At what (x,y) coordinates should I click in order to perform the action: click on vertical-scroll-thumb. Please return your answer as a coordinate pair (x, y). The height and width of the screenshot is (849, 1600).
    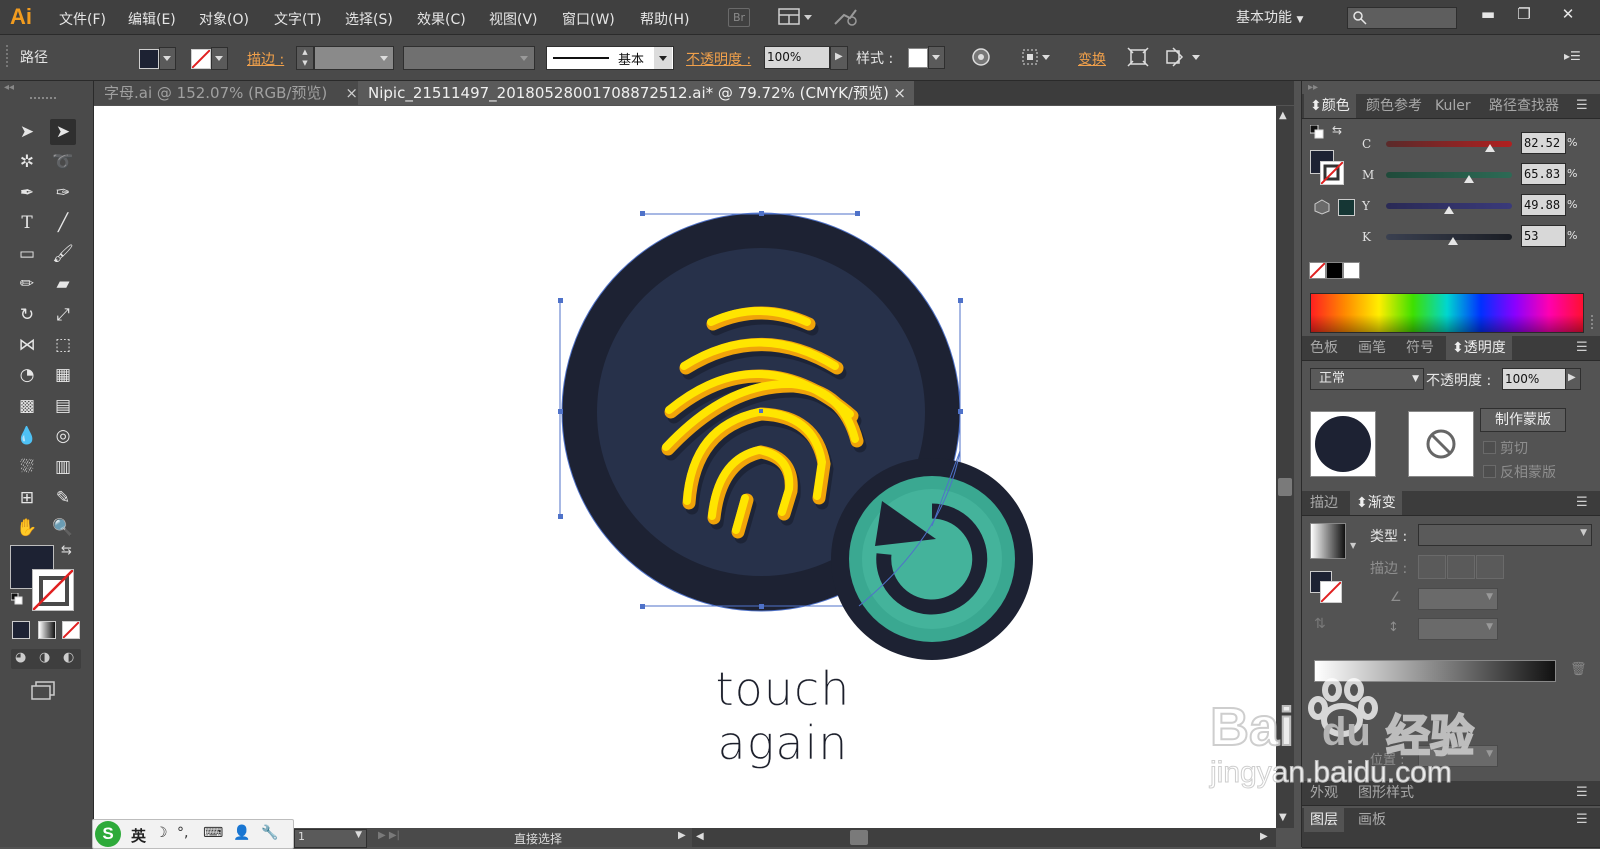
    Looking at the image, I should click on (1285, 487).